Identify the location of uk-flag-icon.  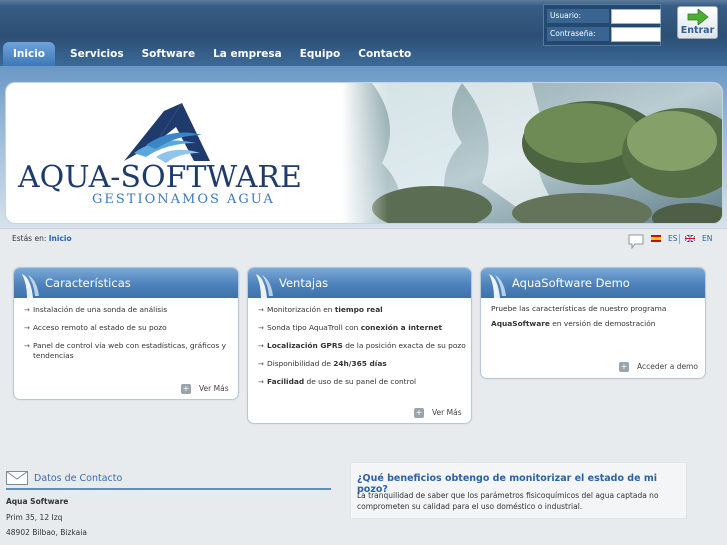
(690, 238).